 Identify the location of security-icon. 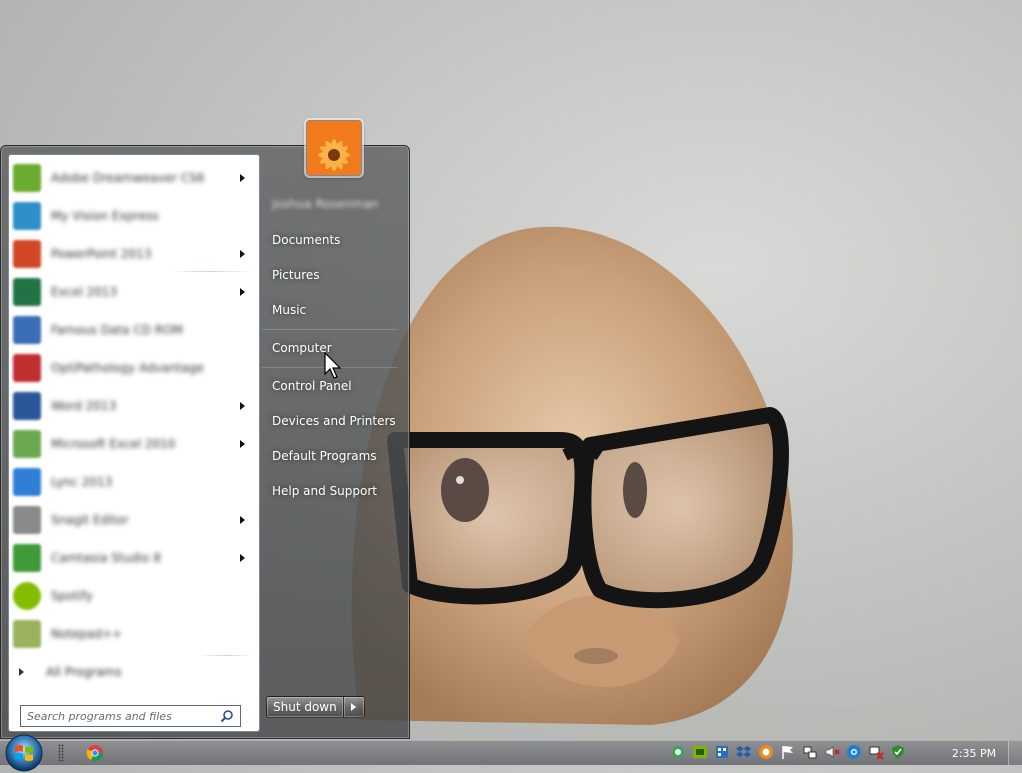
(898, 752).